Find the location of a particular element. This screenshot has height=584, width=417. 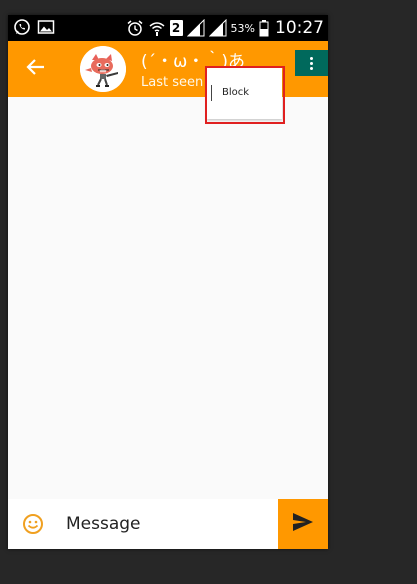

smiley-icon is located at coordinates (33, 526).